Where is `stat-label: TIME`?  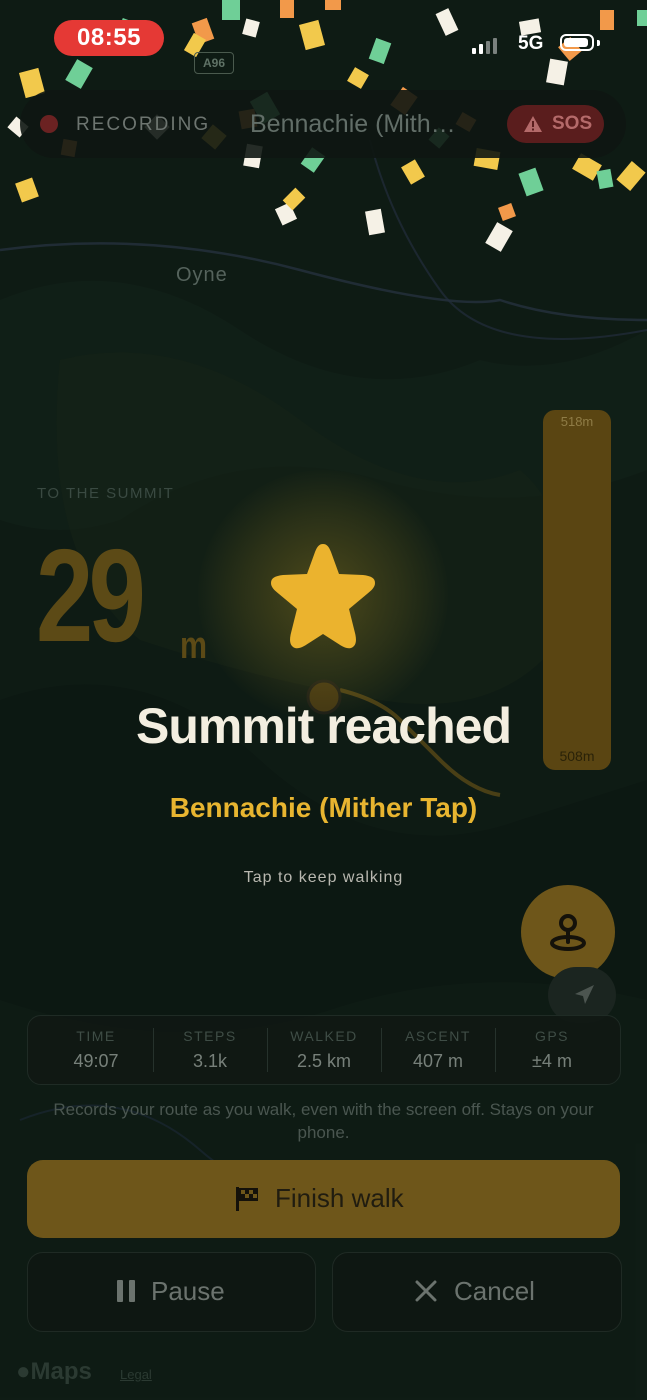 stat-label: TIME is located at coordinates (96, 1036).